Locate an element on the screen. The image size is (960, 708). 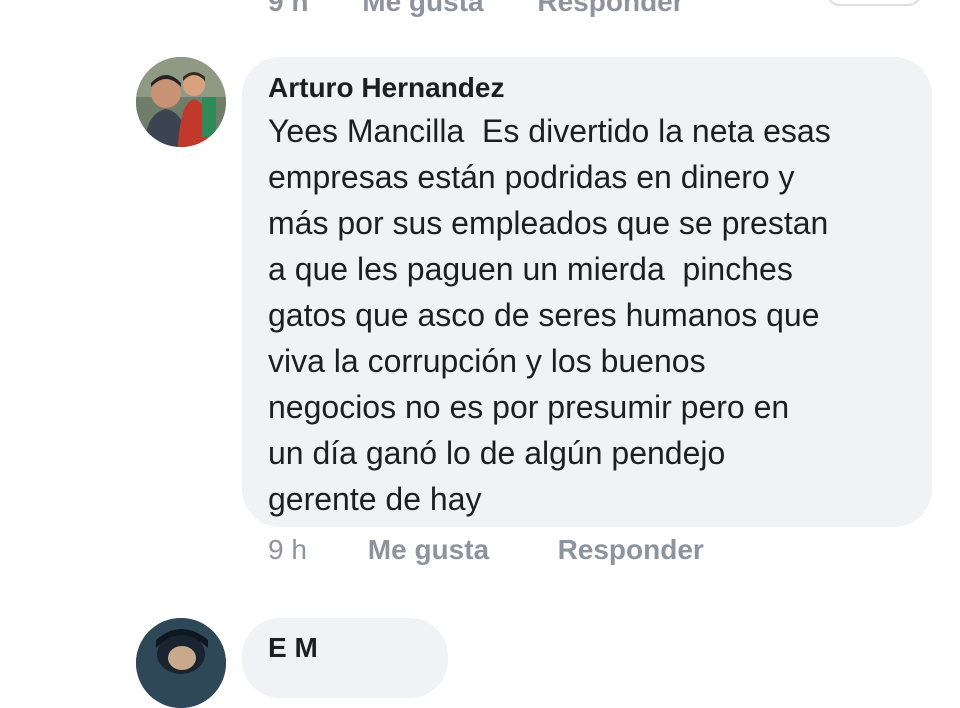
comment-text-line: viva la corrupción y los buenos is located at coordinates (487, 361).